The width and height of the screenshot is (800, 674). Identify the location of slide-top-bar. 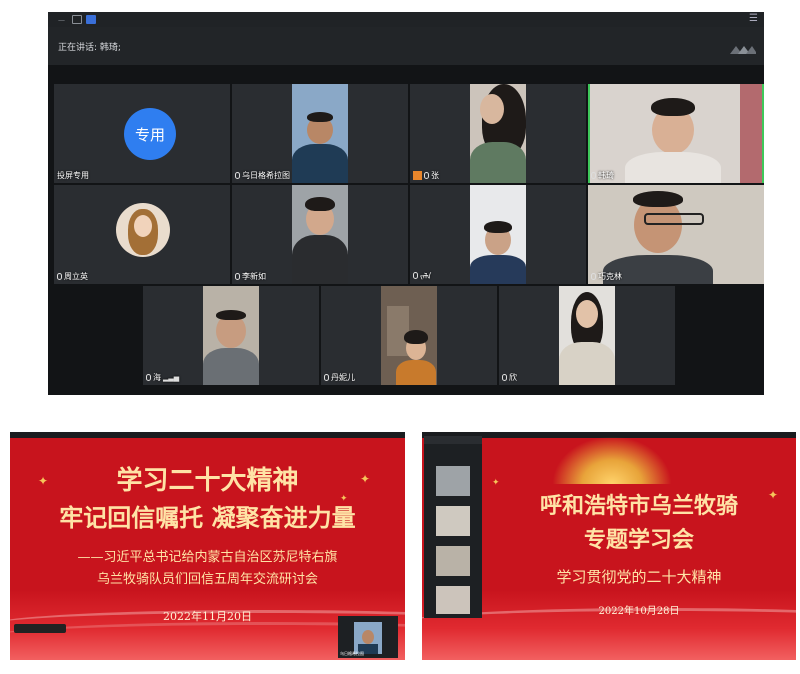
(207, 435).